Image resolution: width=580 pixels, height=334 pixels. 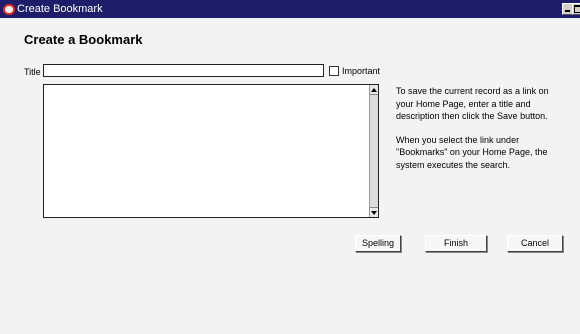 I want to click on title-input, so click(x=183, y=70).